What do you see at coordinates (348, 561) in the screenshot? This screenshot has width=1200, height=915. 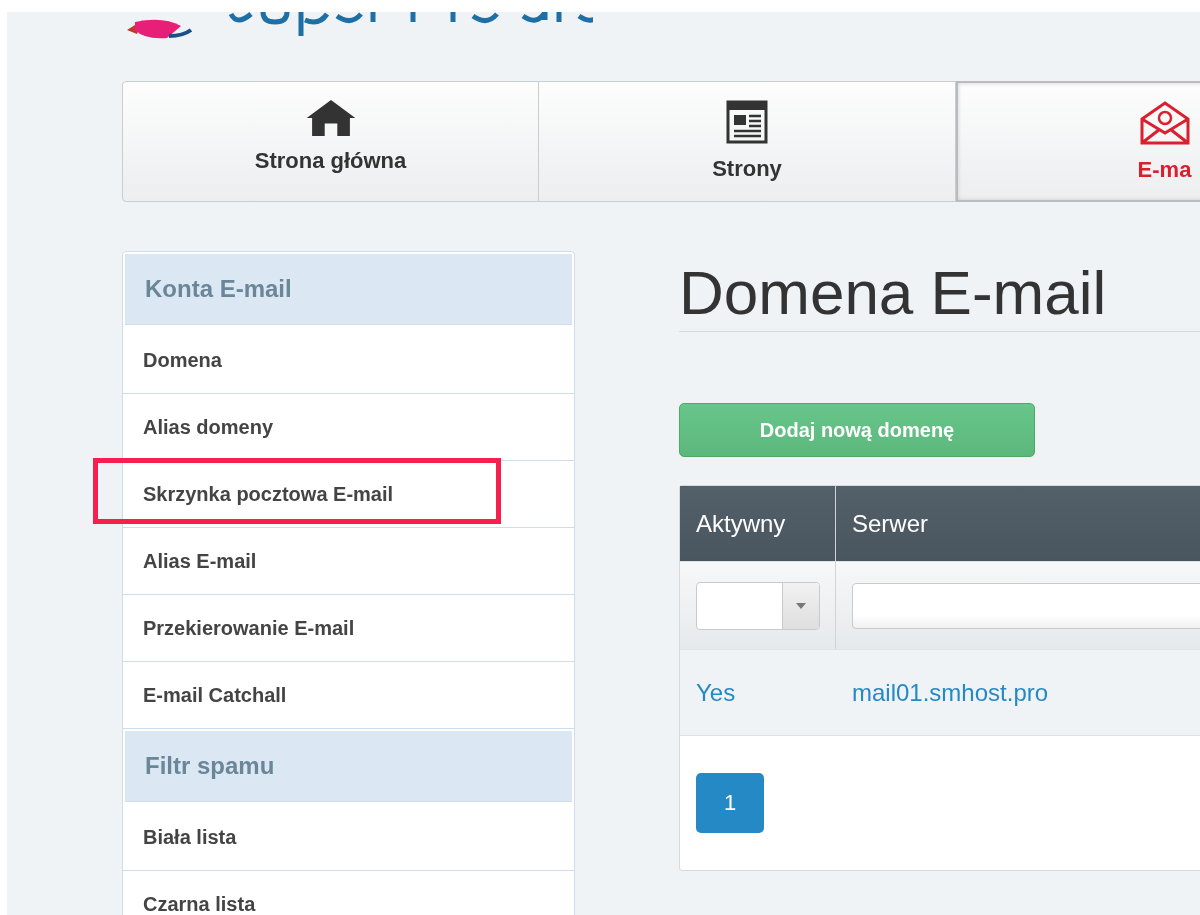 I see `sidebar-item: Alias E-mail` at bounding box center [348, 561].